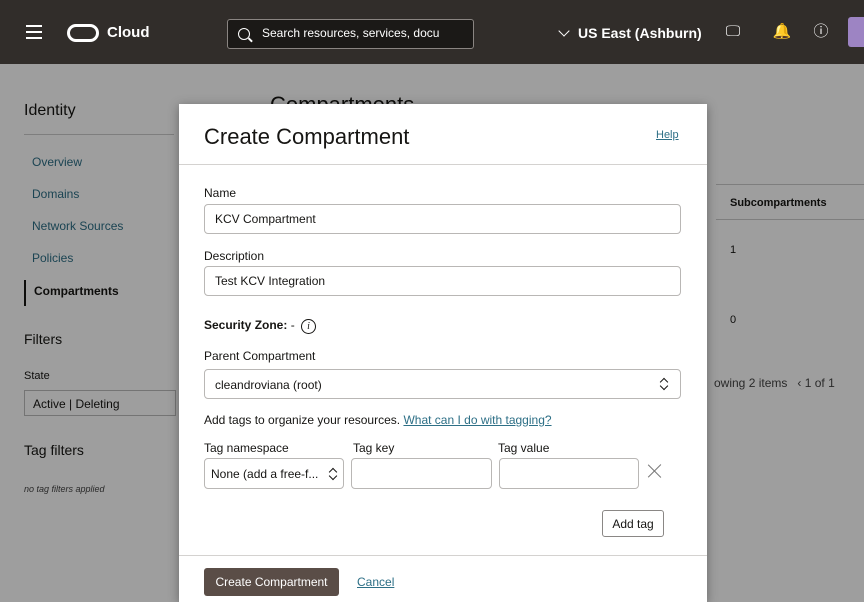 This screenshot has height=602, width=864. What do you see at coordinates (524, 448) in the screenshot?
I see `tag-value-label: Tag value` at bounding box center [524, 448].